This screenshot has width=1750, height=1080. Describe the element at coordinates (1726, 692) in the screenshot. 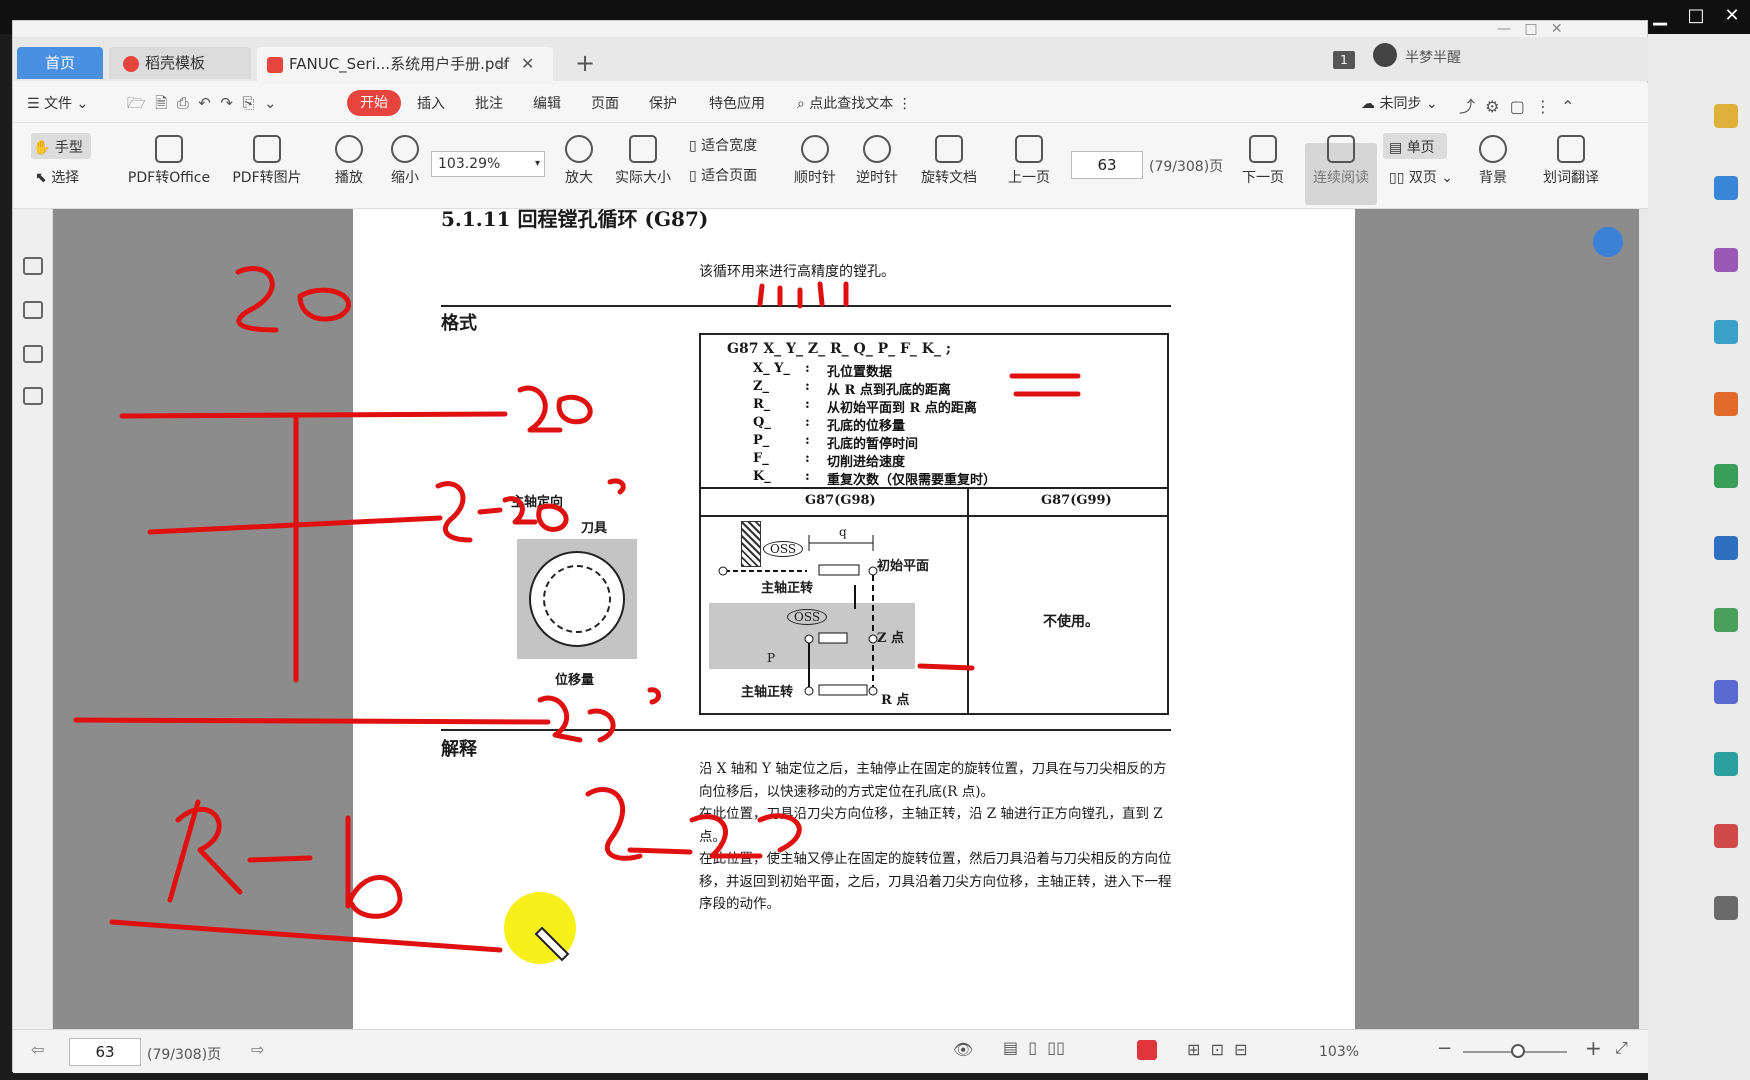

I see `tool-9-icon` at that location.